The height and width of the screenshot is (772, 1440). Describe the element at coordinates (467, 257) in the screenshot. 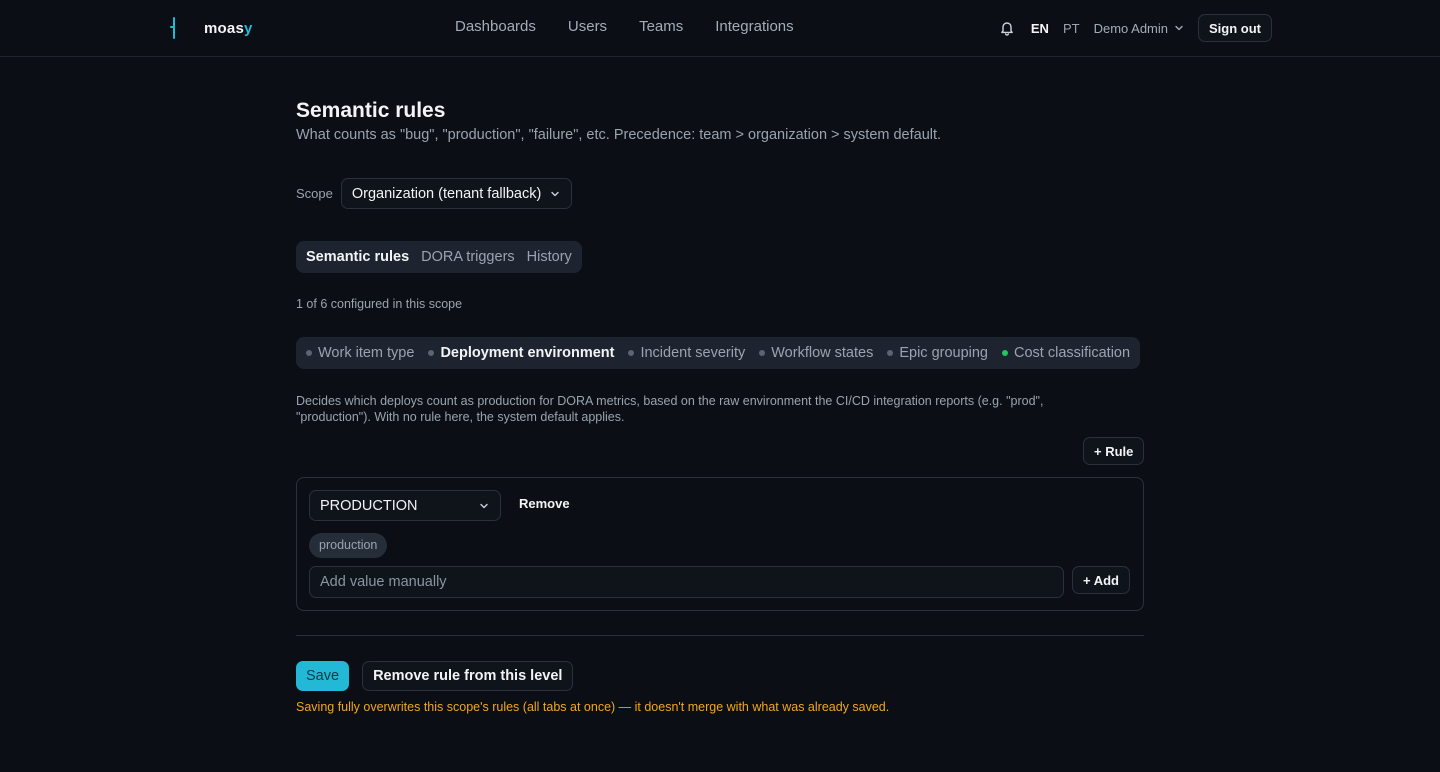

I see `tab-dora-triggers: DORA triggers` at that location.